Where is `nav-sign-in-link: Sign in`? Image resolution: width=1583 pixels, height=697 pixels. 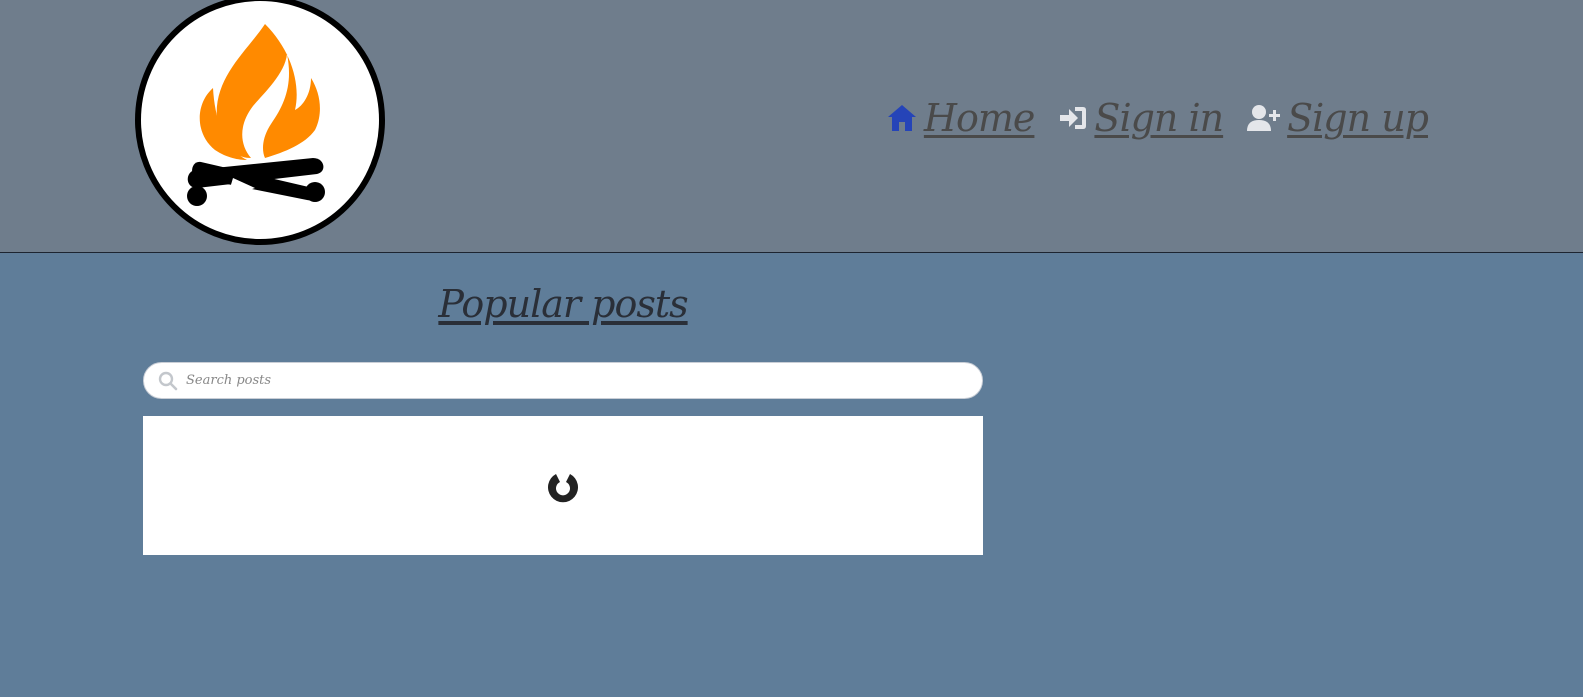
nav-sign-in-link: Sign in is located at coordinates (1141, 118).